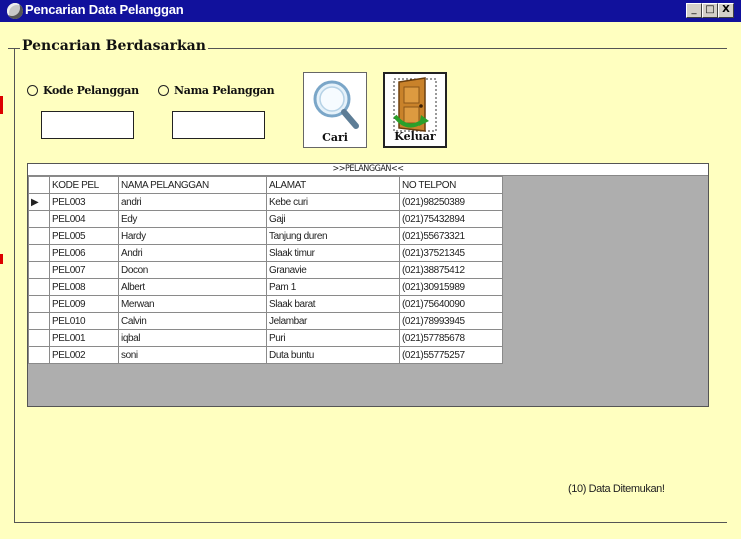  I want to click on table-cell: andri, so click(192, 202).